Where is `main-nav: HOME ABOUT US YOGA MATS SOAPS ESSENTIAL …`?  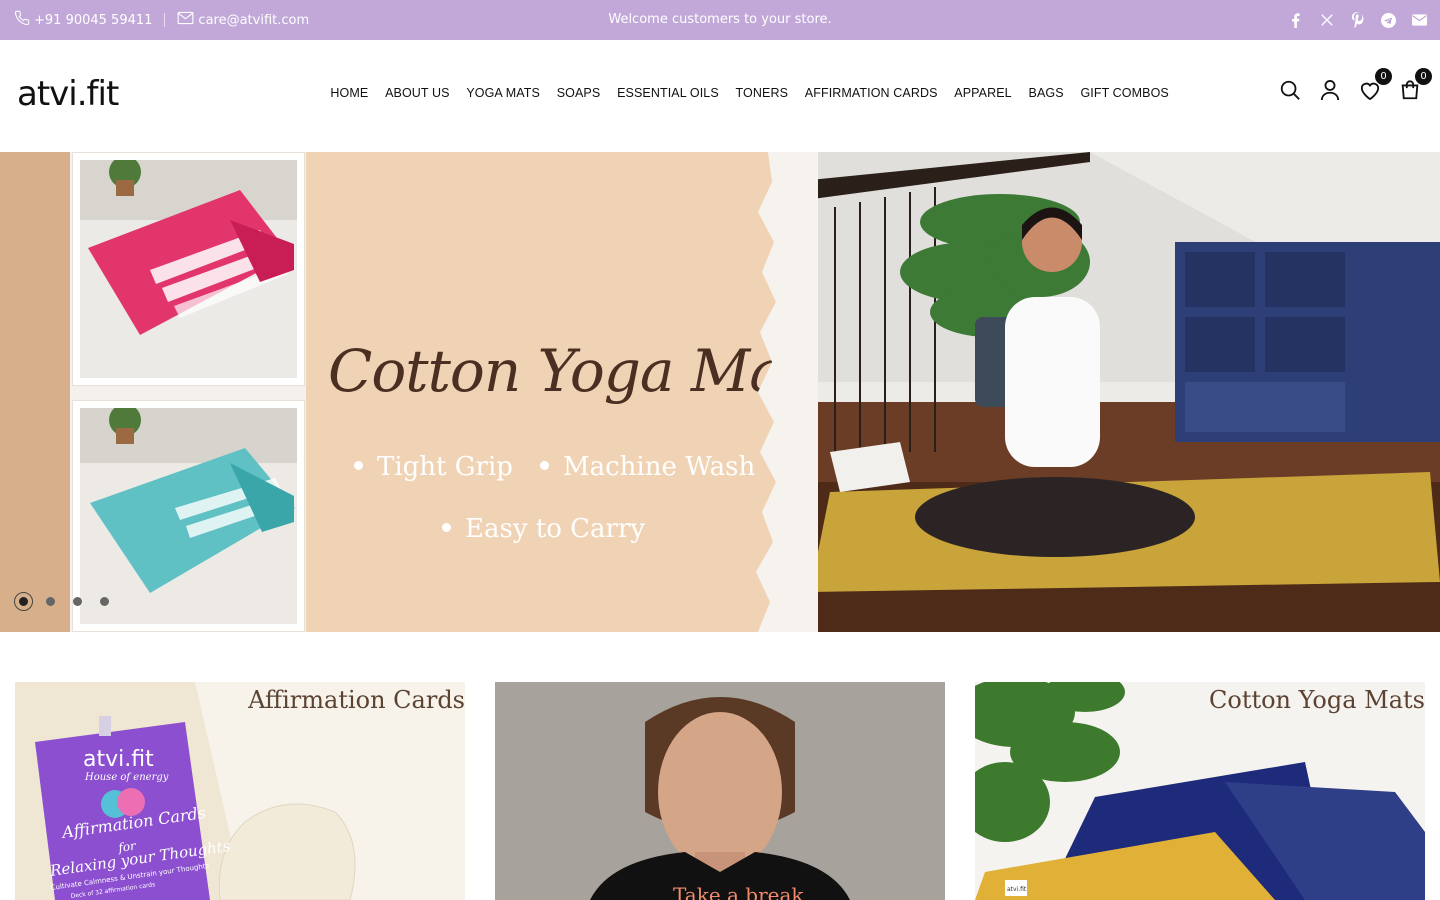 main-nav: HOME ABOUT US YOGA MATS SOAPS ESSENTIAL … is located at coordinates (749, 93).